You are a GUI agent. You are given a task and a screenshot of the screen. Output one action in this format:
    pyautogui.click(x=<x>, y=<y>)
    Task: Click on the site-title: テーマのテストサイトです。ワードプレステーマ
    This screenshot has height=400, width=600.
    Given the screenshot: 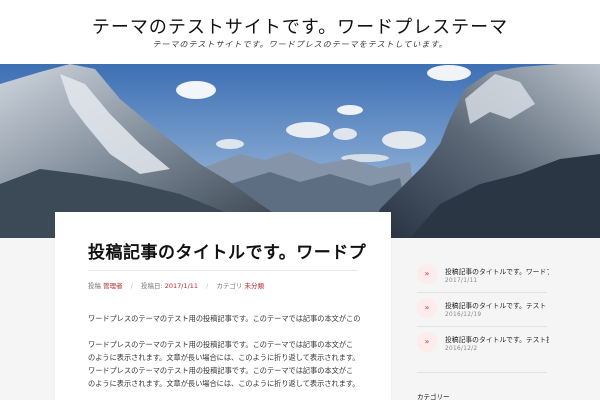 What is the action you would take?
    pyautogui.click(x=300, y=26)
    